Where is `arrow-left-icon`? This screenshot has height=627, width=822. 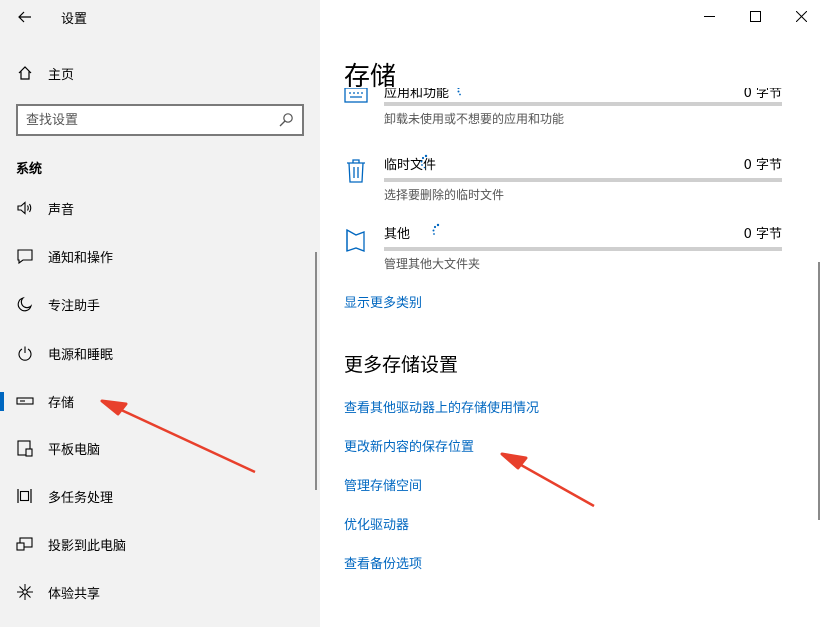
arrow-left-icon is located at coordinates (24, 17).